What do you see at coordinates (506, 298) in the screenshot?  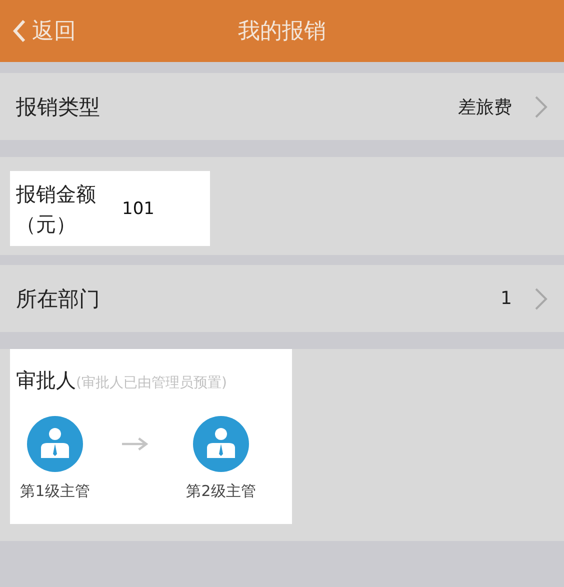 I see `row-value: 1` at bounding box center [506, 298].